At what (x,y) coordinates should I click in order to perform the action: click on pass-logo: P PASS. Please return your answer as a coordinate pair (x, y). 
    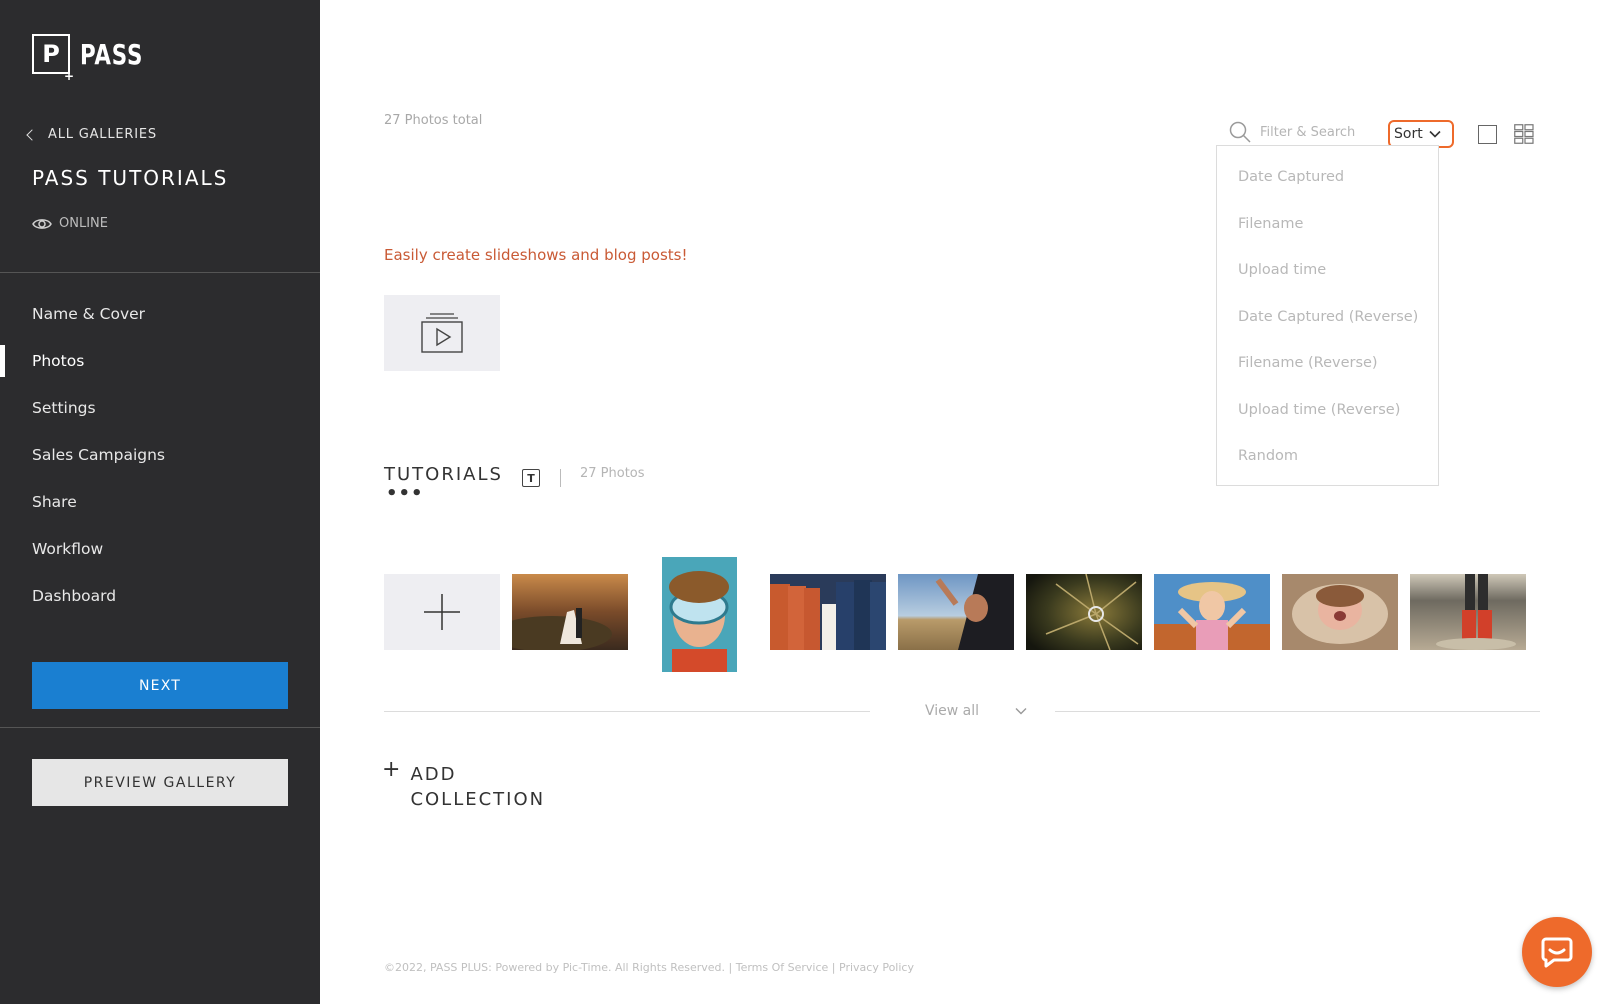
    Looking at the image, I should click on (93, 58).